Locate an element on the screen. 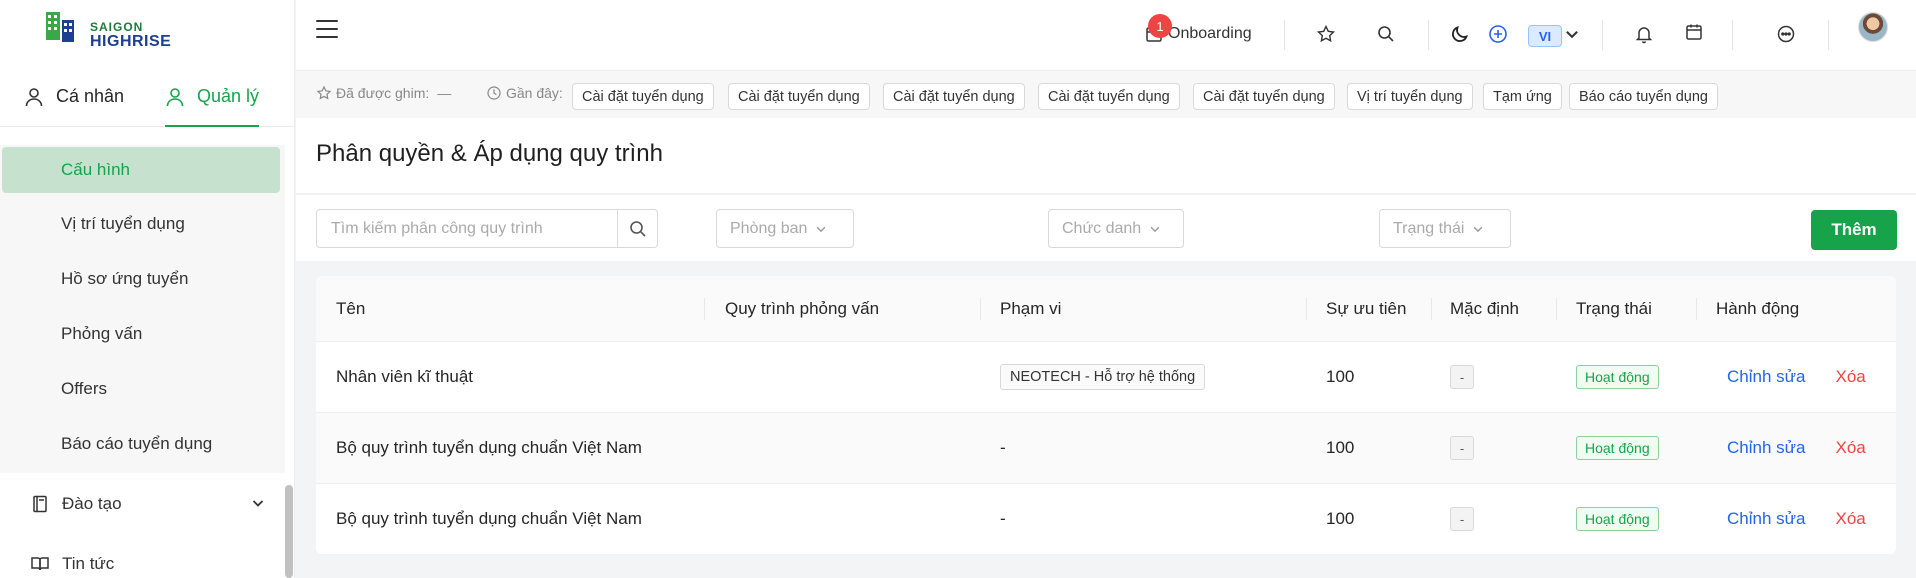 The image size is (1916, 578). sidebar-item-interviews: Phỏng vấn is located at coordinates (142, 334).